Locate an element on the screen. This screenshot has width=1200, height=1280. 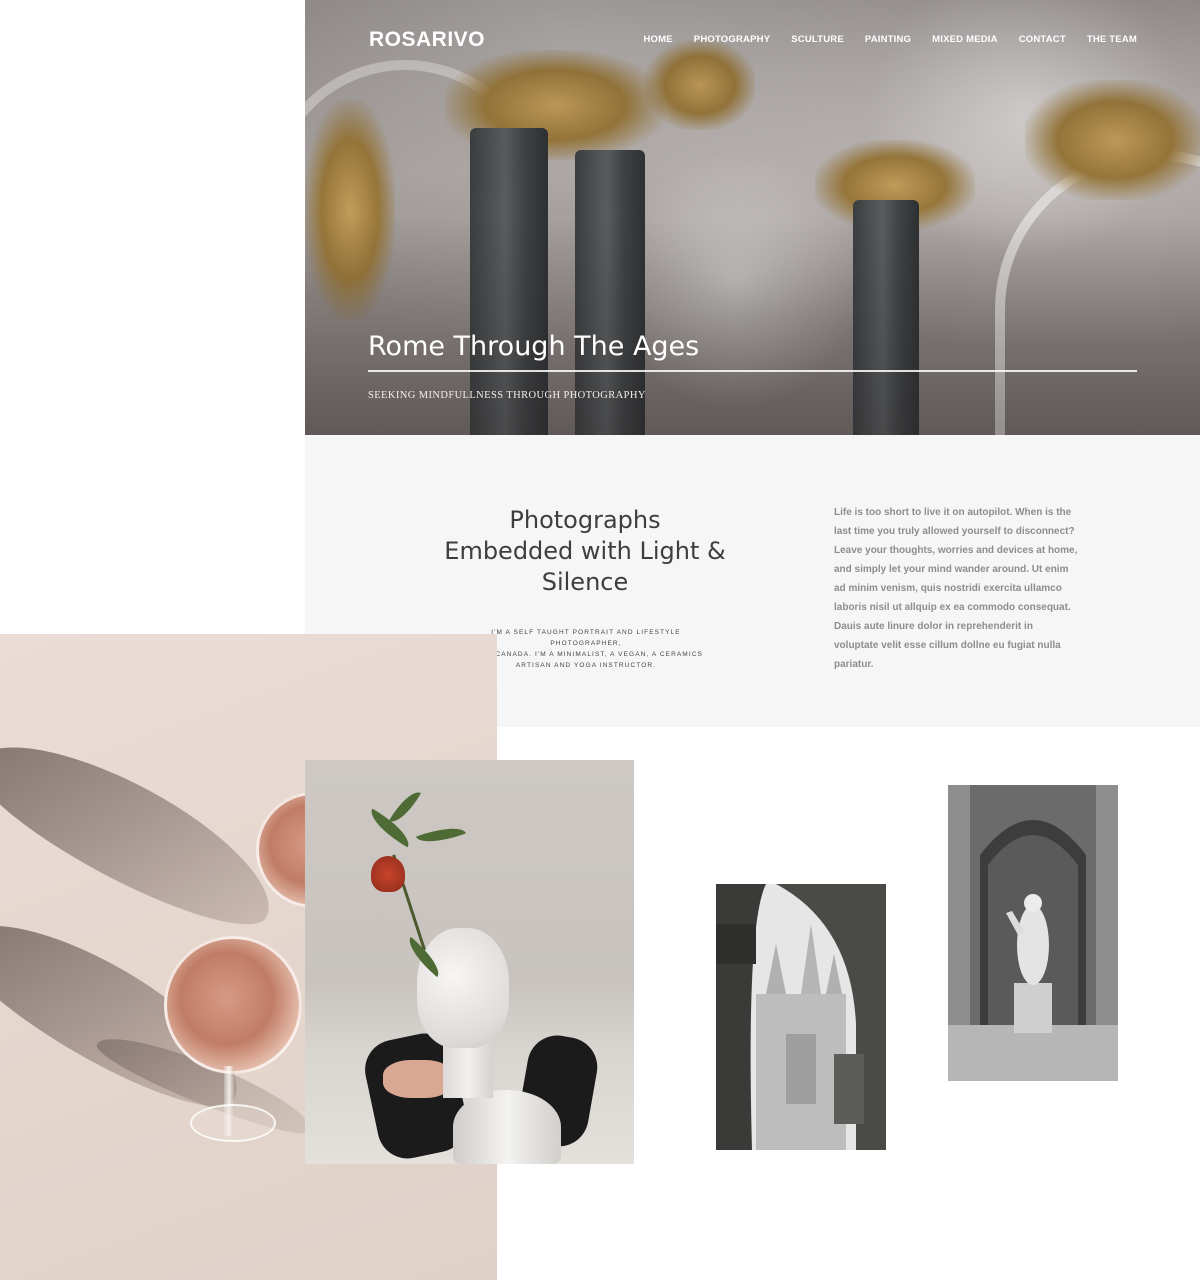
nav-the-team: THE TEAM is located at coordinates (1112, 39).